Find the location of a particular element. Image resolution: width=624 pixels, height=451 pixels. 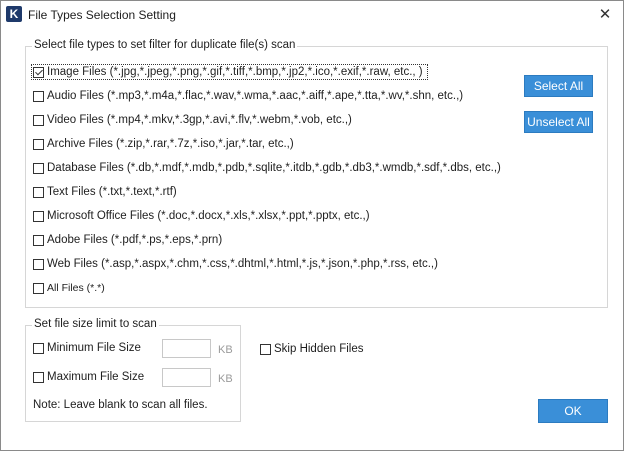

checkbox-minimum-file-size: Minimum File Size is located at coordinates (87, 348).